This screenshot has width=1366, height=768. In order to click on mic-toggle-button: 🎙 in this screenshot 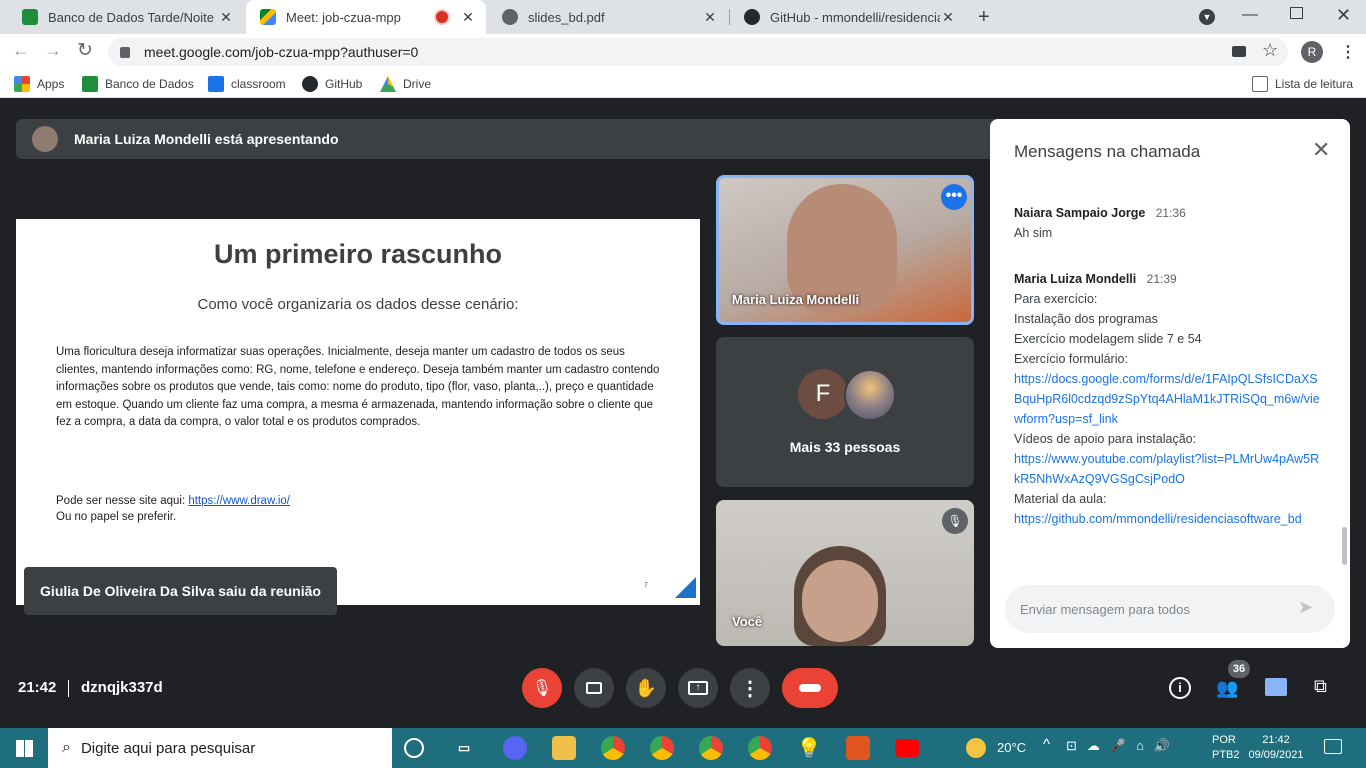, I will do `click(542, 688)`.